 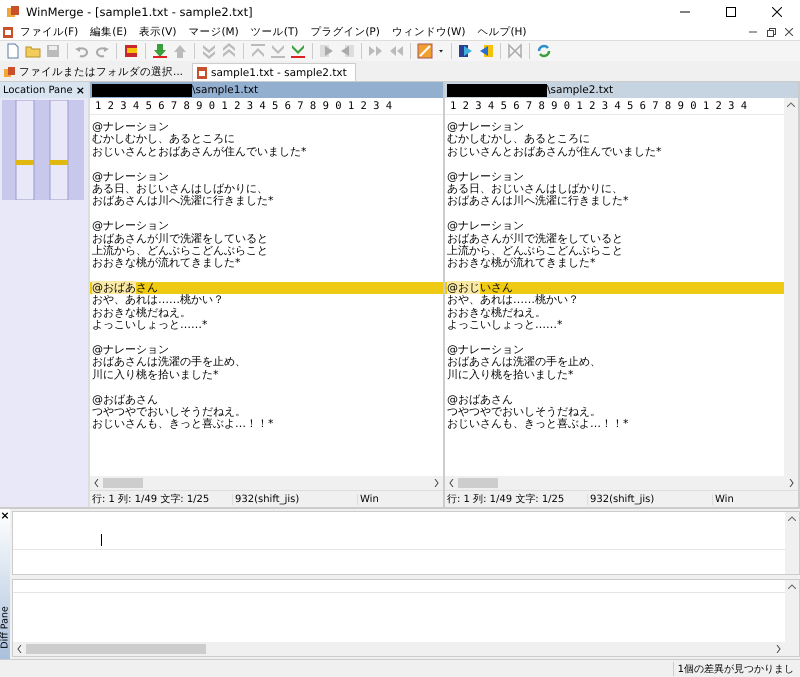 I want to click on diff-text: @おじ, so click(x=463, y=287).